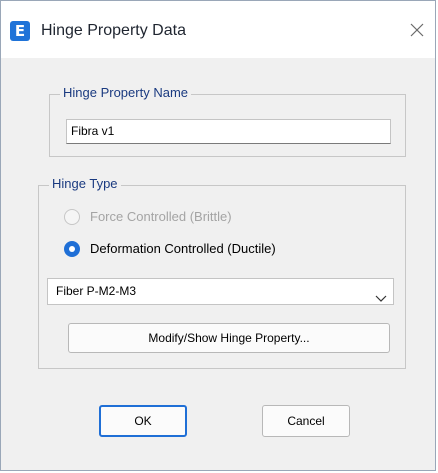  Describe the element at coordinates (218, 29) in the screenshot. I see `title-bar: E Hinge Property Data` at that location.